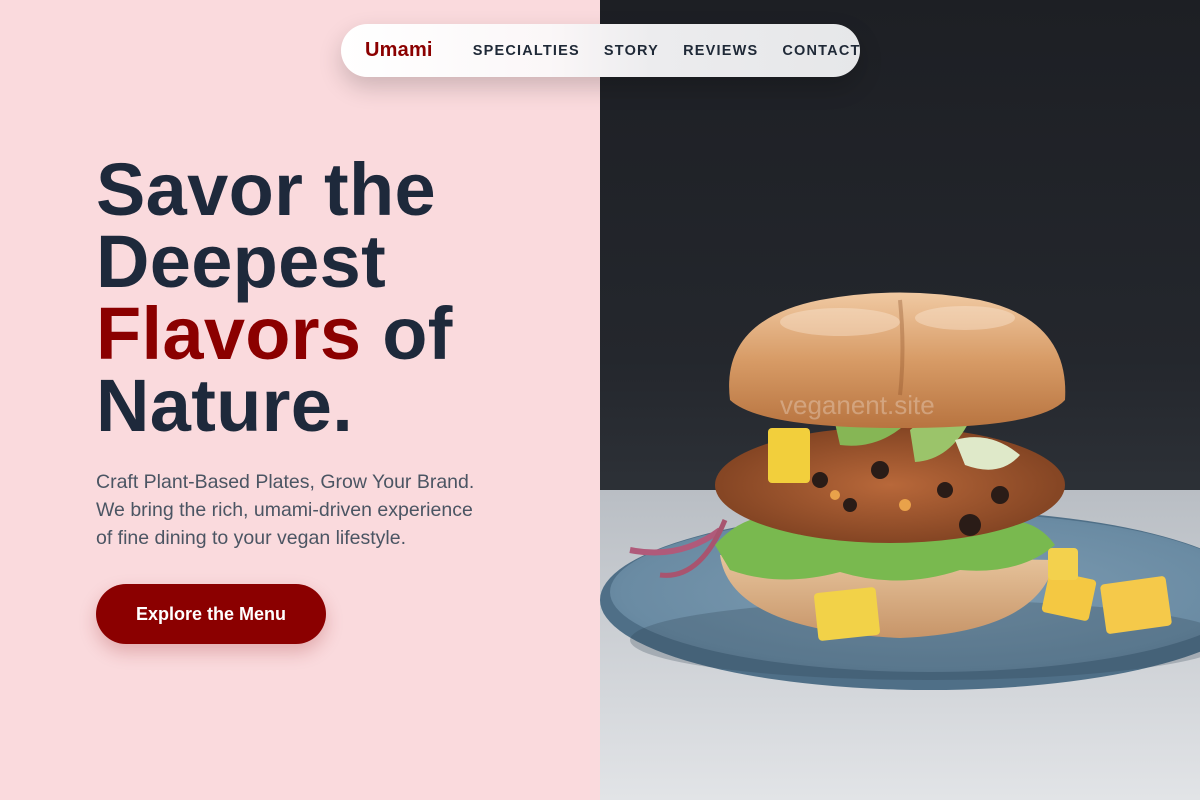  Describe the element at coordinates (225, 405) in the screenshot. I see `hero-title-line-4: Nature.` at that location.